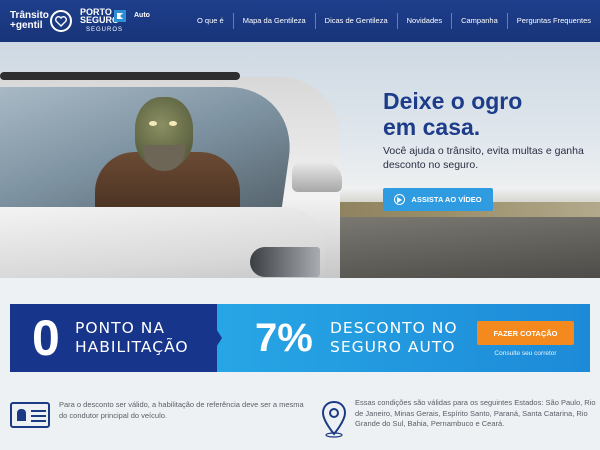  Describe the element at coordinates (273, 21) in the screenshot. I see `menu-item-mapa-da-gentileza: Mapa da Gentileza` at that location.